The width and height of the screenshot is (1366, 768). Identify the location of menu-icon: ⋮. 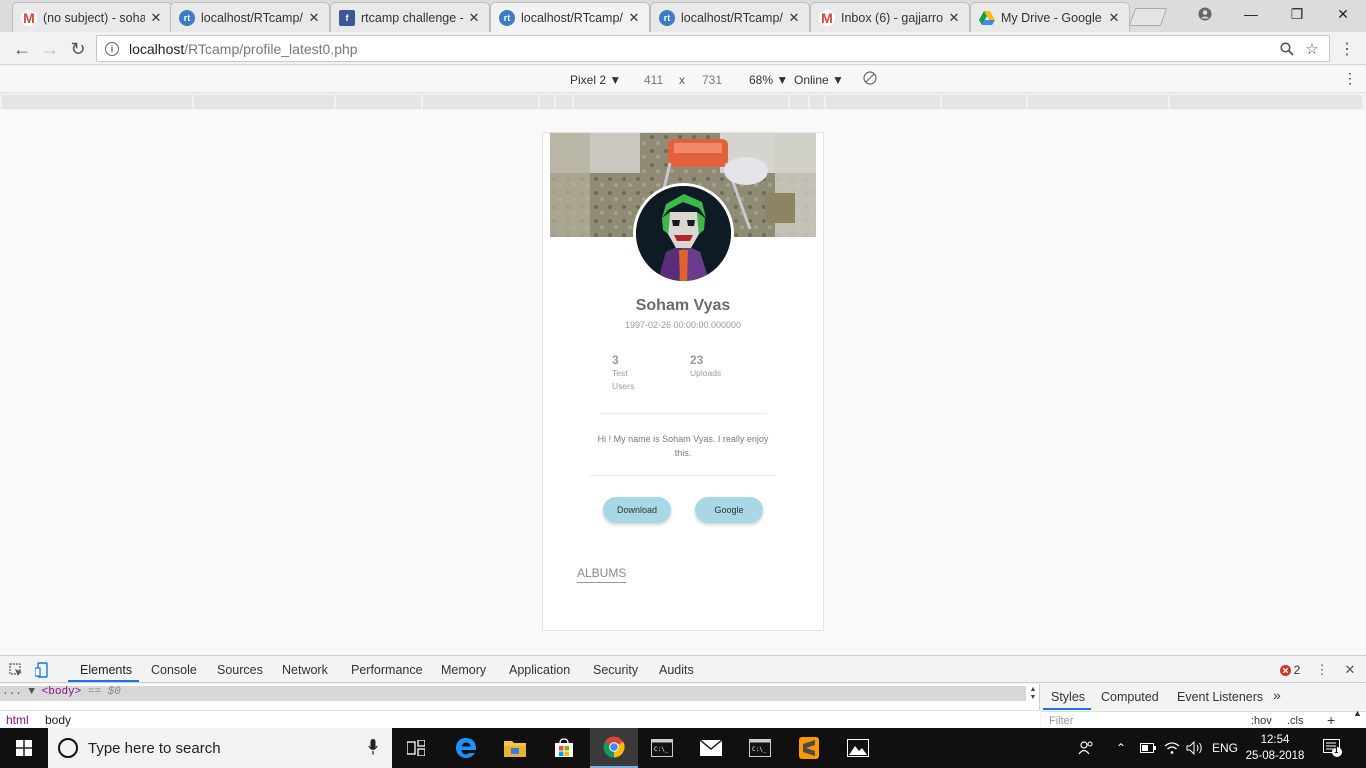
(1347, 49).